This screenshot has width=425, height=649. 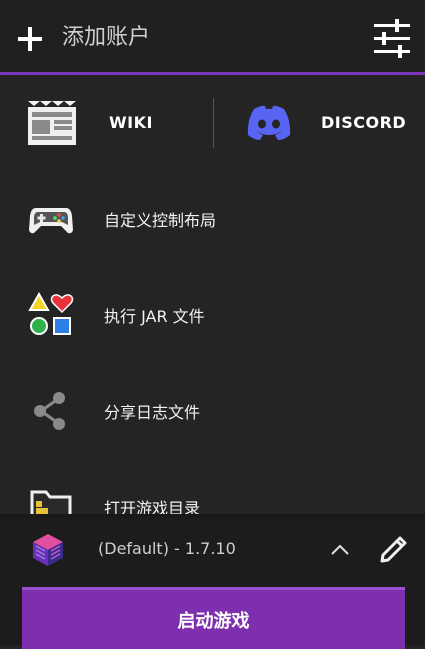 I want to click on discord-label: DISCORD, so click(x=364, y=122).